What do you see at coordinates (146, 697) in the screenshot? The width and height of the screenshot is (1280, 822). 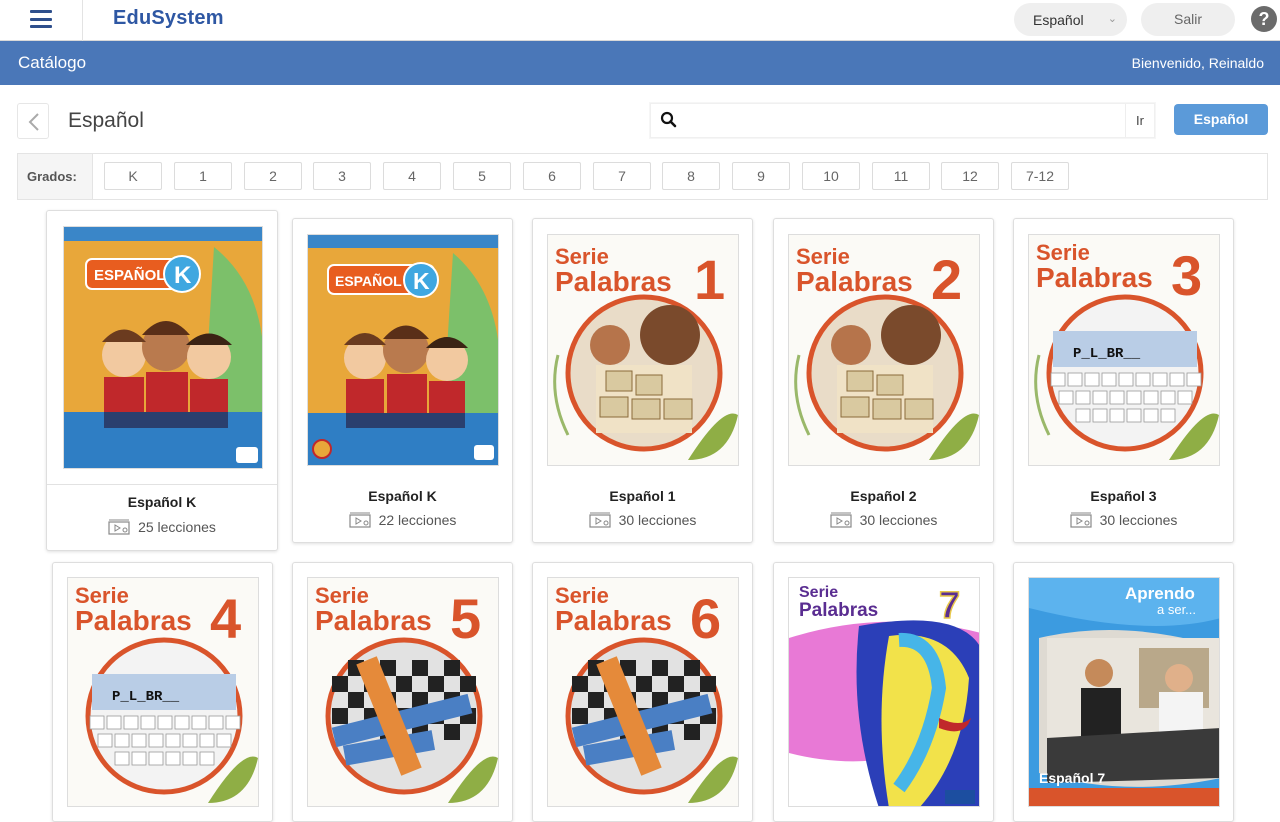 I see `cover-word: P_L_BR__` at bounding box center [146, 697].